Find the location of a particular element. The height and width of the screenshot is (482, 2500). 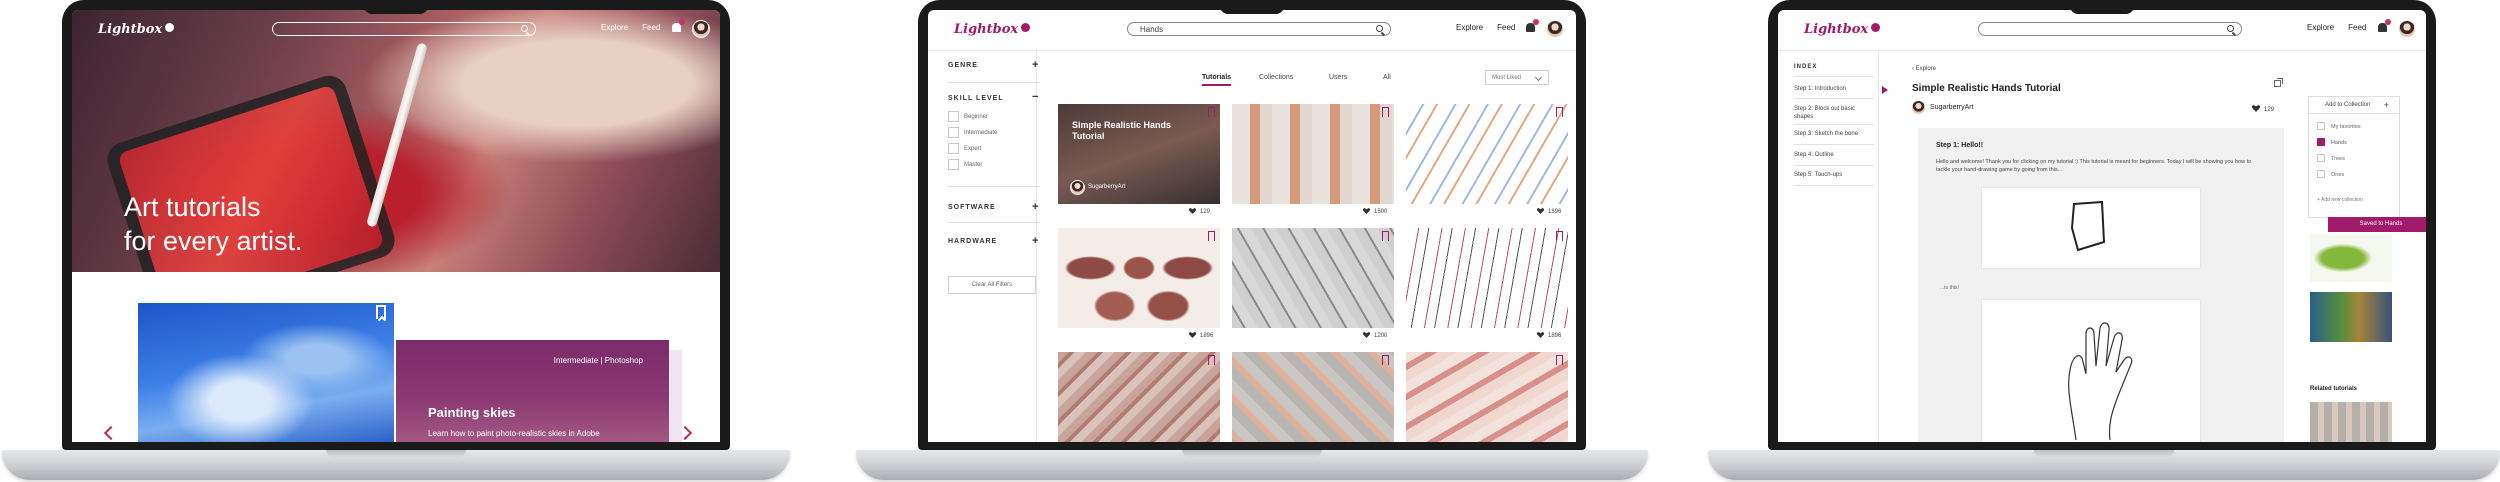

breadcrumb-explore: Explore is located at coordinates (1926, 69).